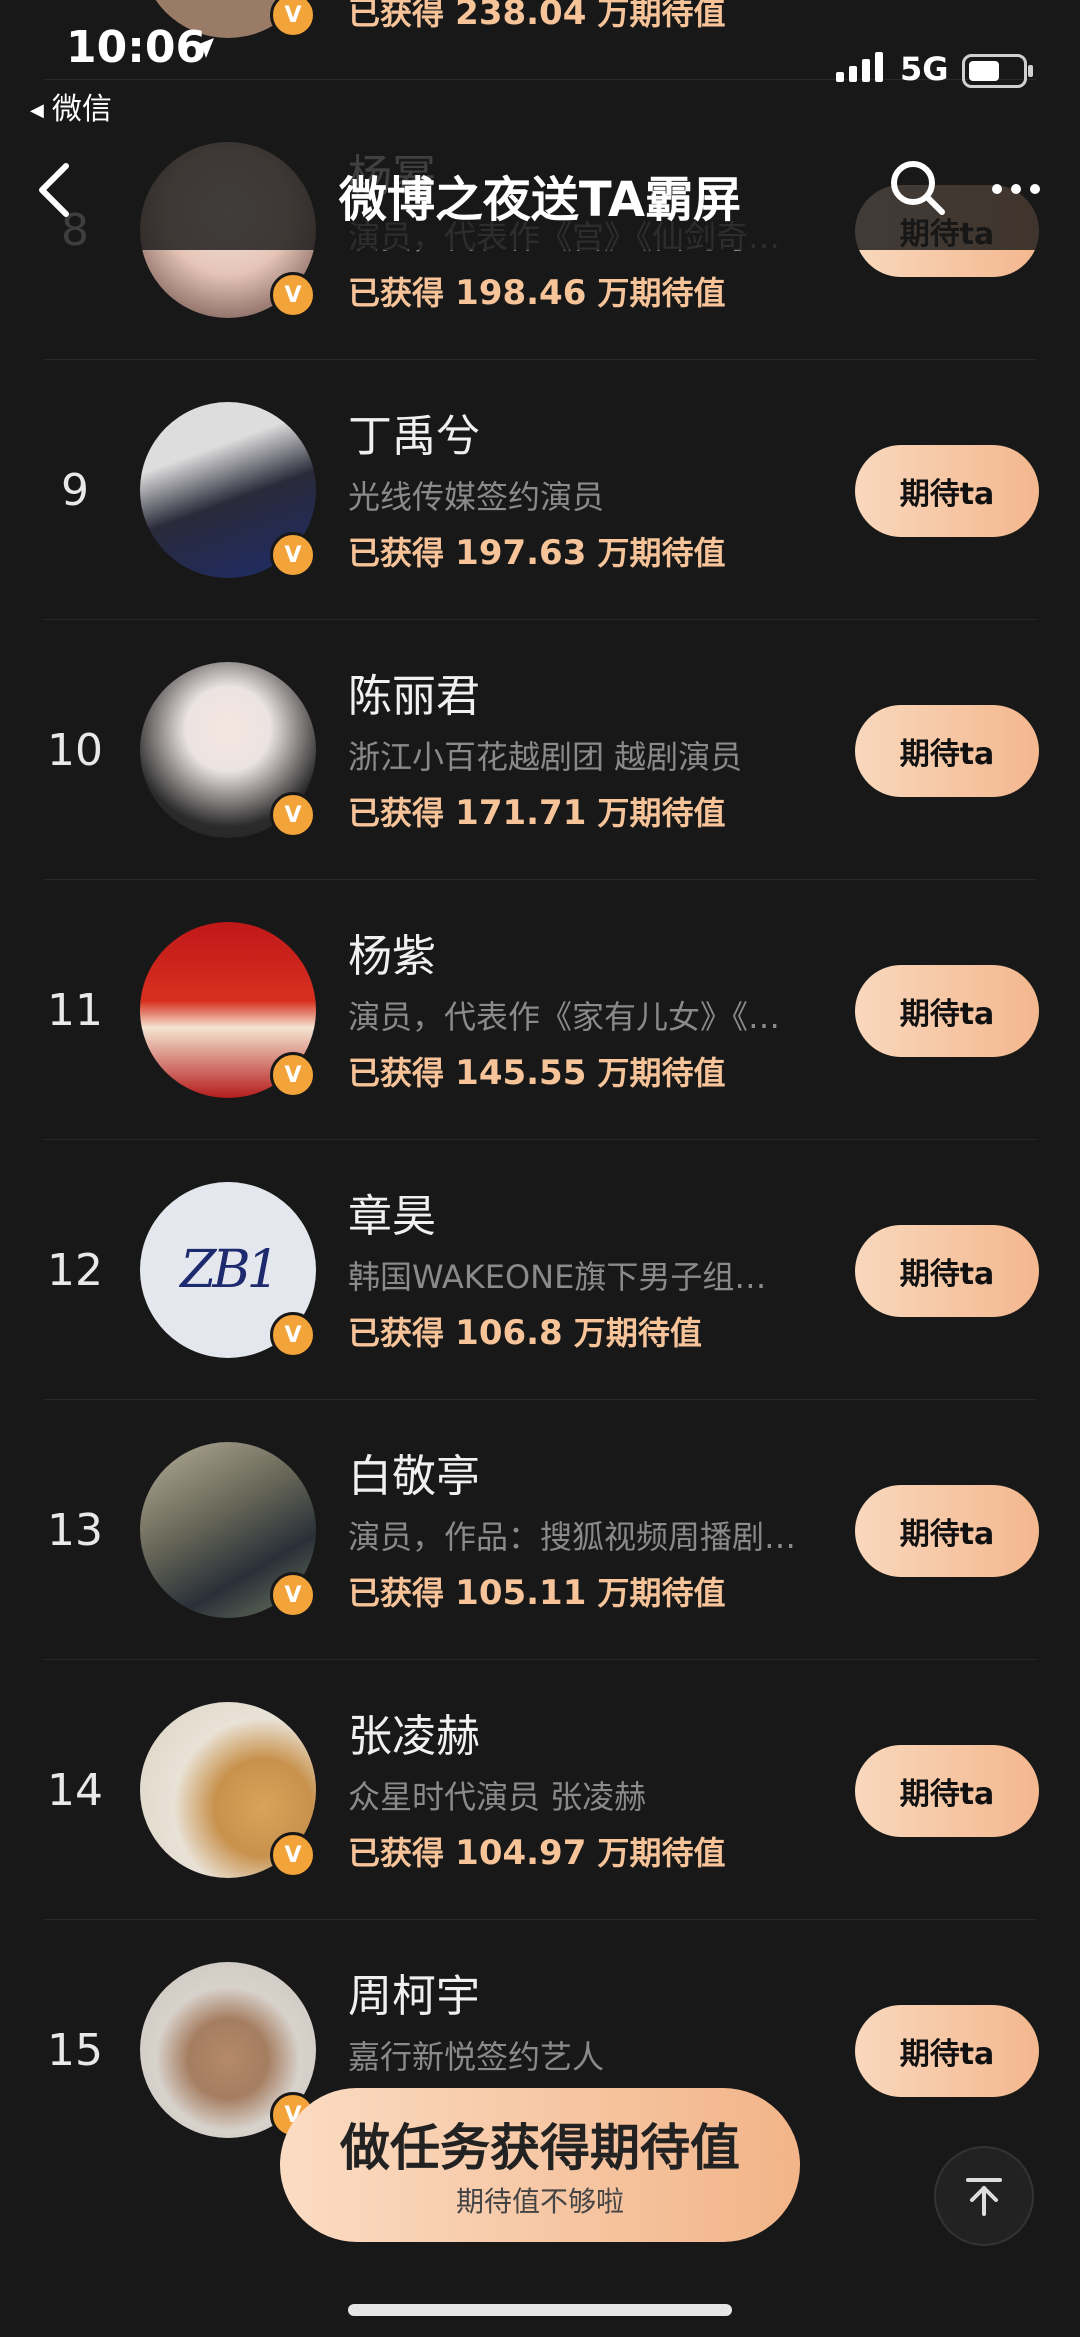 The image size is (1080, 2337). What do you see at coordinates (392, 956) in the screenshot?
I see `artist-name: 杨紫` at bounding box center [392, 956].